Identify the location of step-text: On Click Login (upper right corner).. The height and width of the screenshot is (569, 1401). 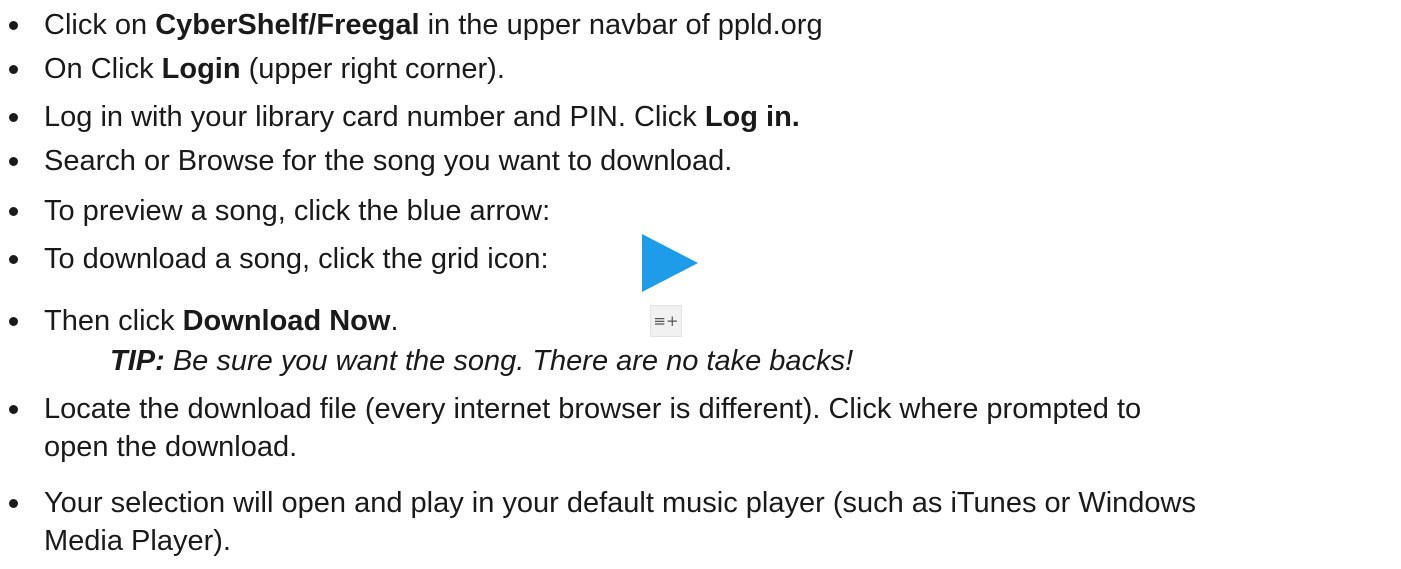
(274, 69).